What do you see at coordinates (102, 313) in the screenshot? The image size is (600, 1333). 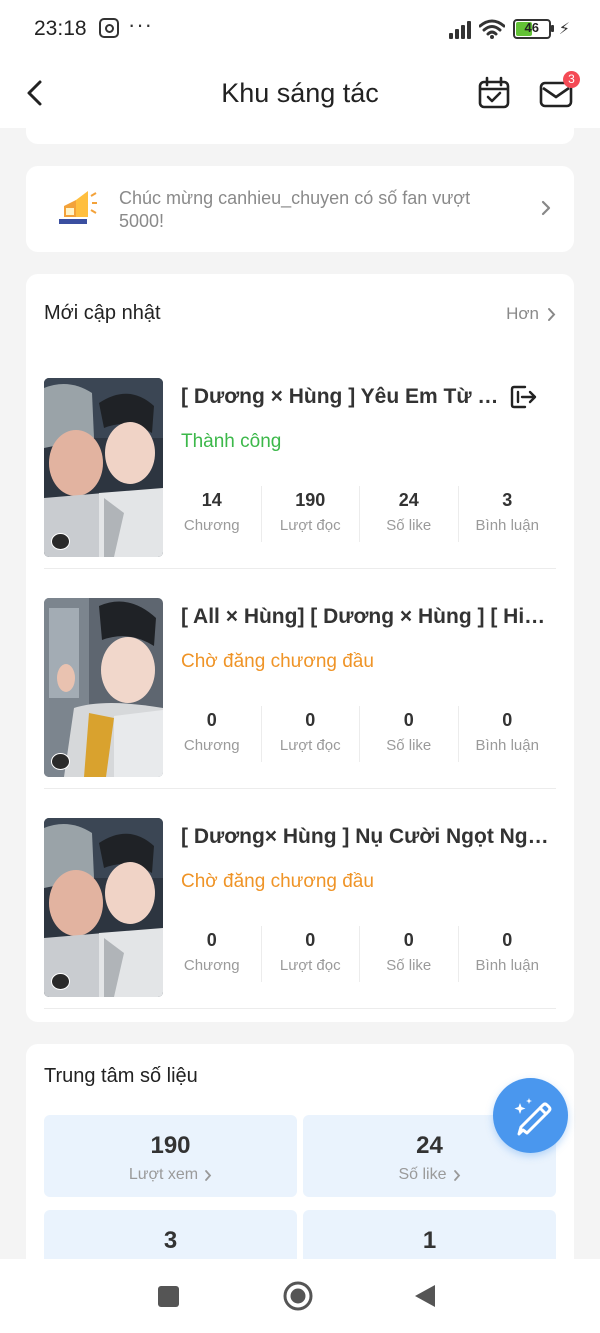 I see `section-title: Mới cập nhật` at bounding box center [102, 313].